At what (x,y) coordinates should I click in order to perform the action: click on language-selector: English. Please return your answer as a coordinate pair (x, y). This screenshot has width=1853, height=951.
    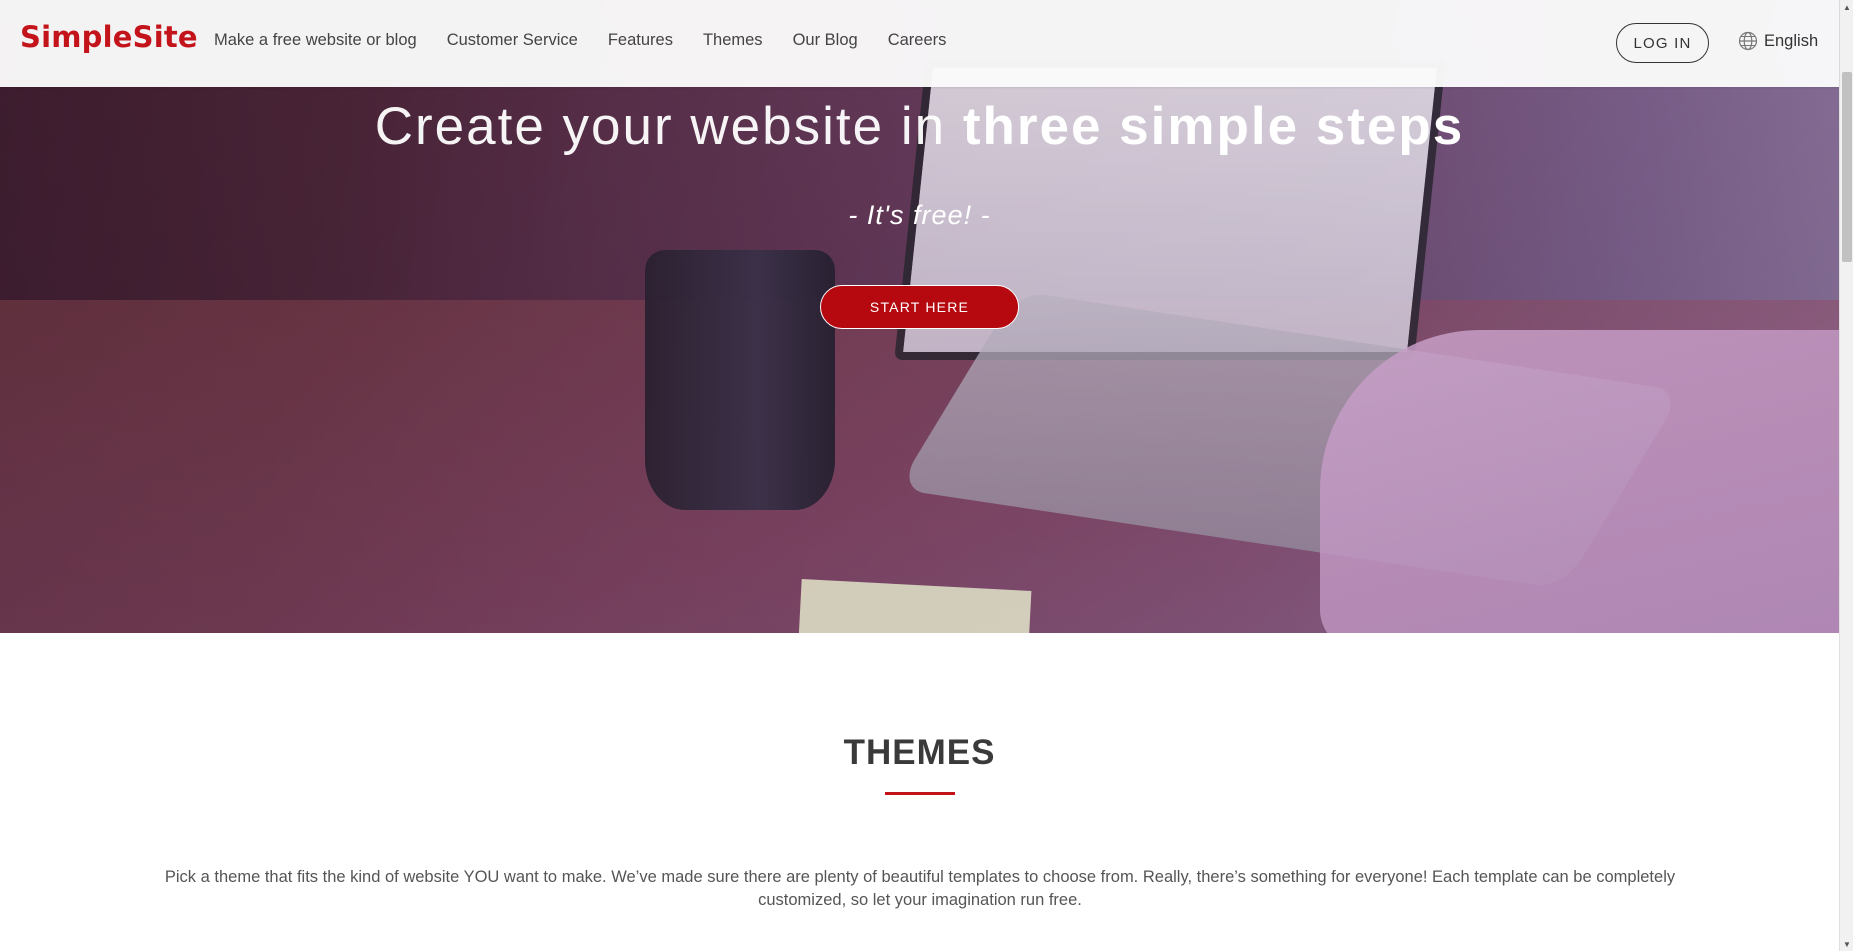
    Looking at the image, I should click on (1778, 41).